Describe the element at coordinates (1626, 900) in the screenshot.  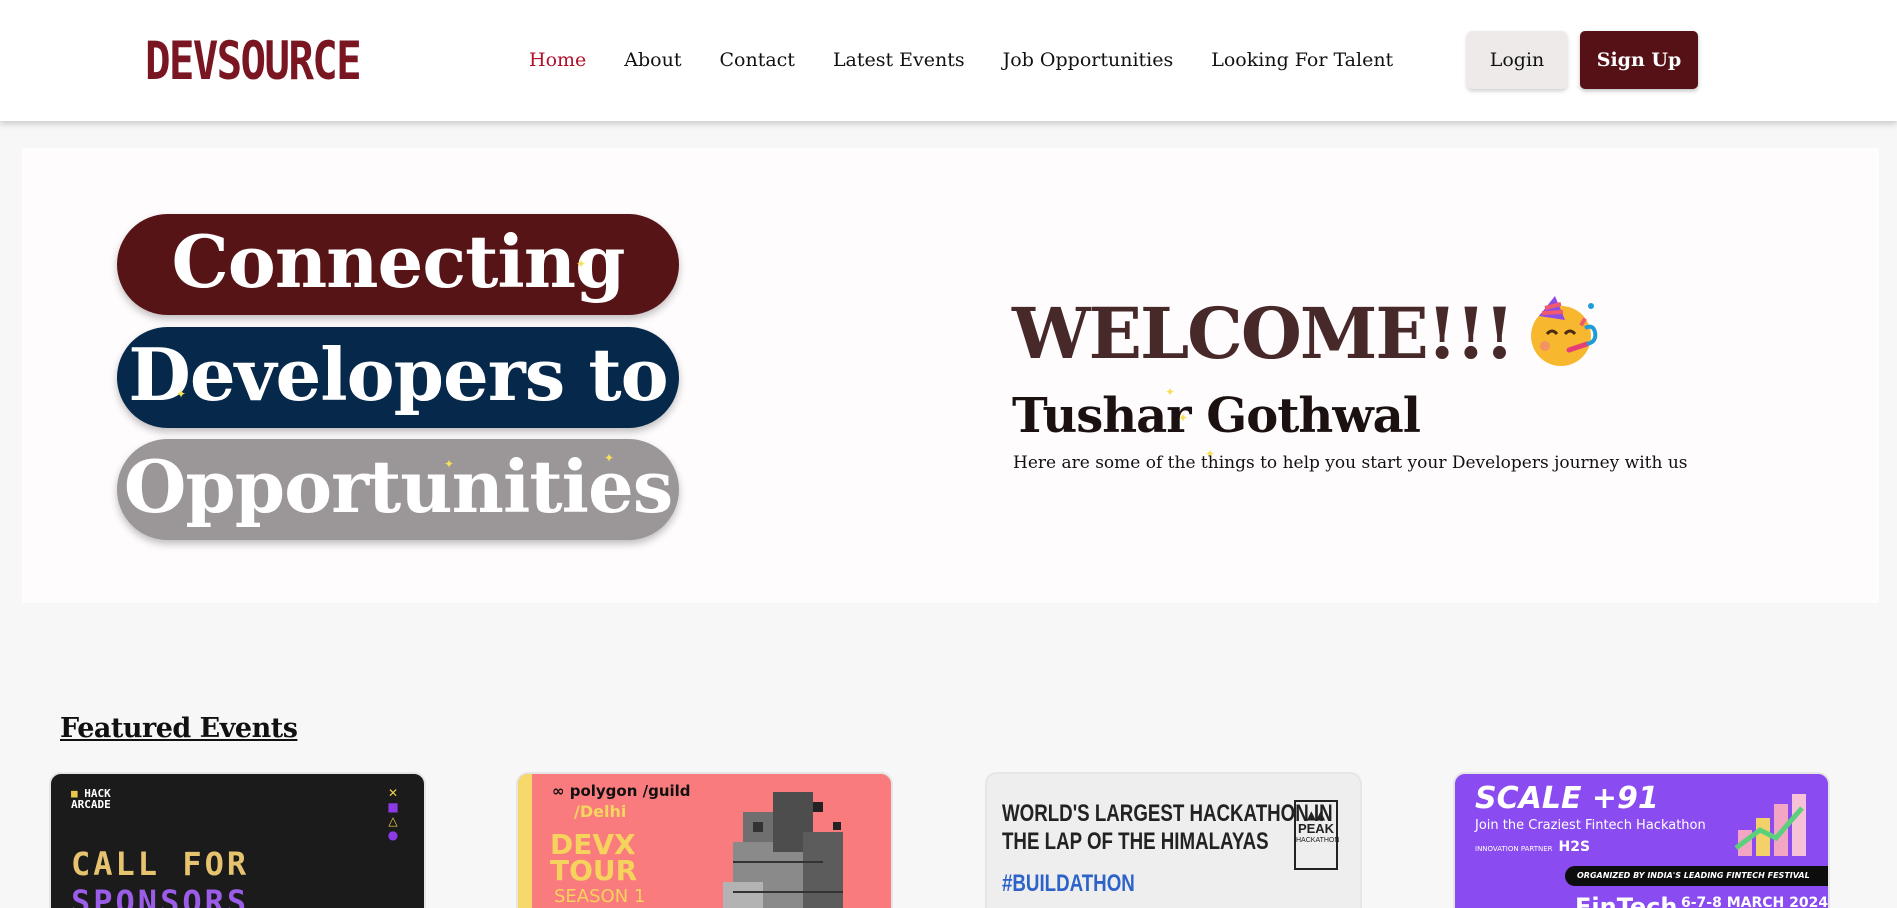
I see `fintech-brand: FinTech` at that location.